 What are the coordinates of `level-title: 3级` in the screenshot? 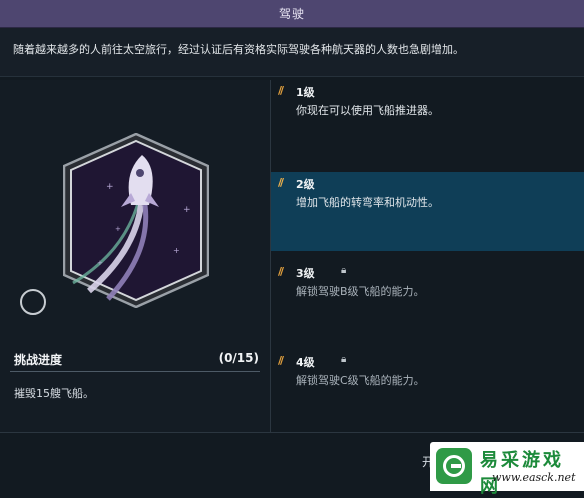 It's located at (305, 273).